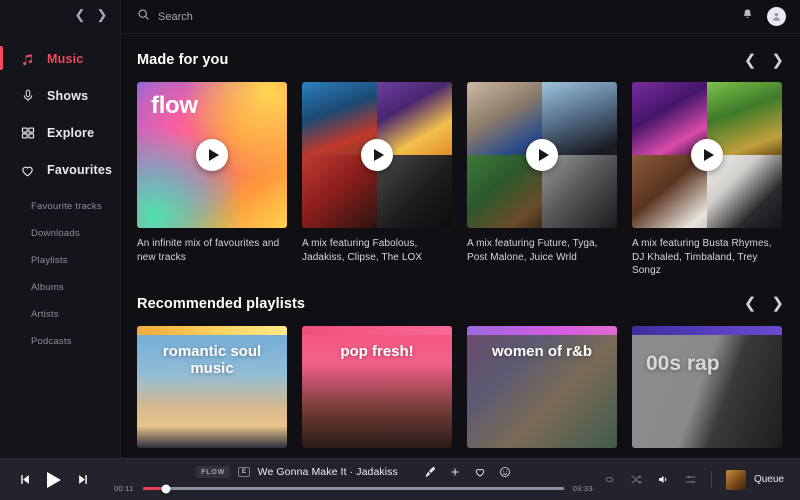 This screenshot has width=800, height=500. What do you see at coordinates (24, 479) in the screenshot?
I see `previous-track-icon` at bounding box center [24, 479].